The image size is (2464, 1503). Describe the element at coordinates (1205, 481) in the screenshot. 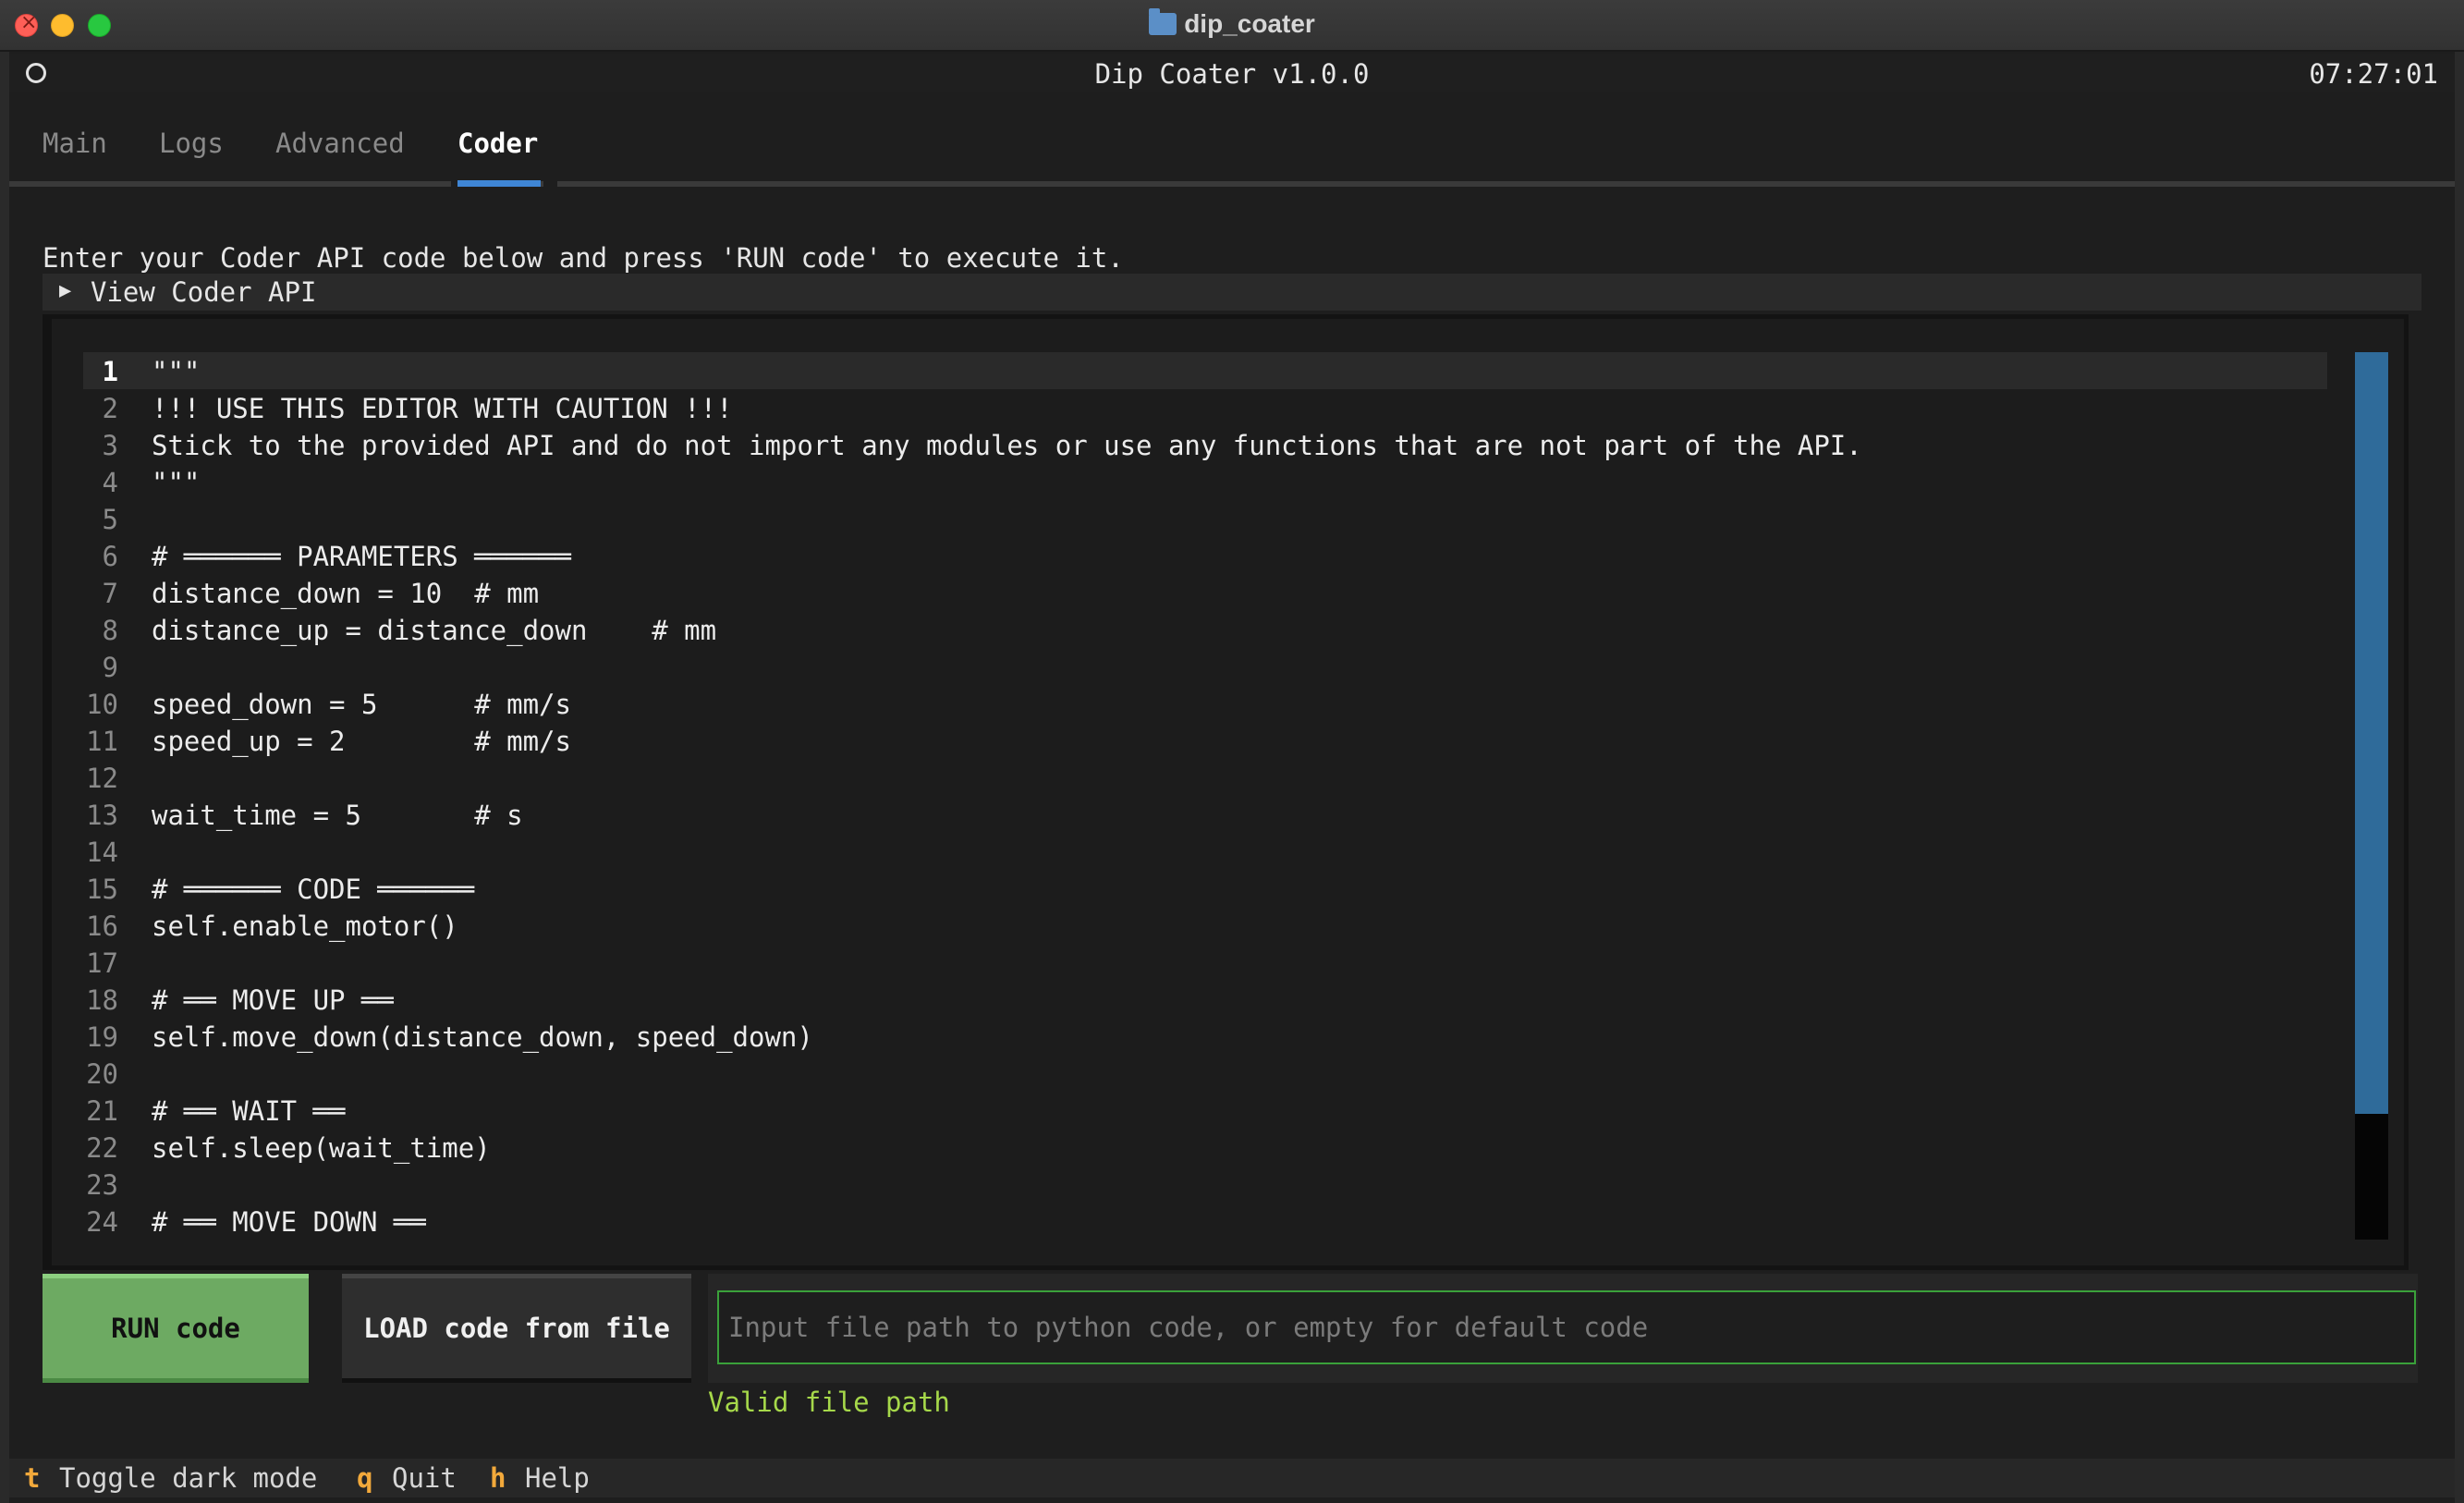

I see `code-line: 4 """` at that location.